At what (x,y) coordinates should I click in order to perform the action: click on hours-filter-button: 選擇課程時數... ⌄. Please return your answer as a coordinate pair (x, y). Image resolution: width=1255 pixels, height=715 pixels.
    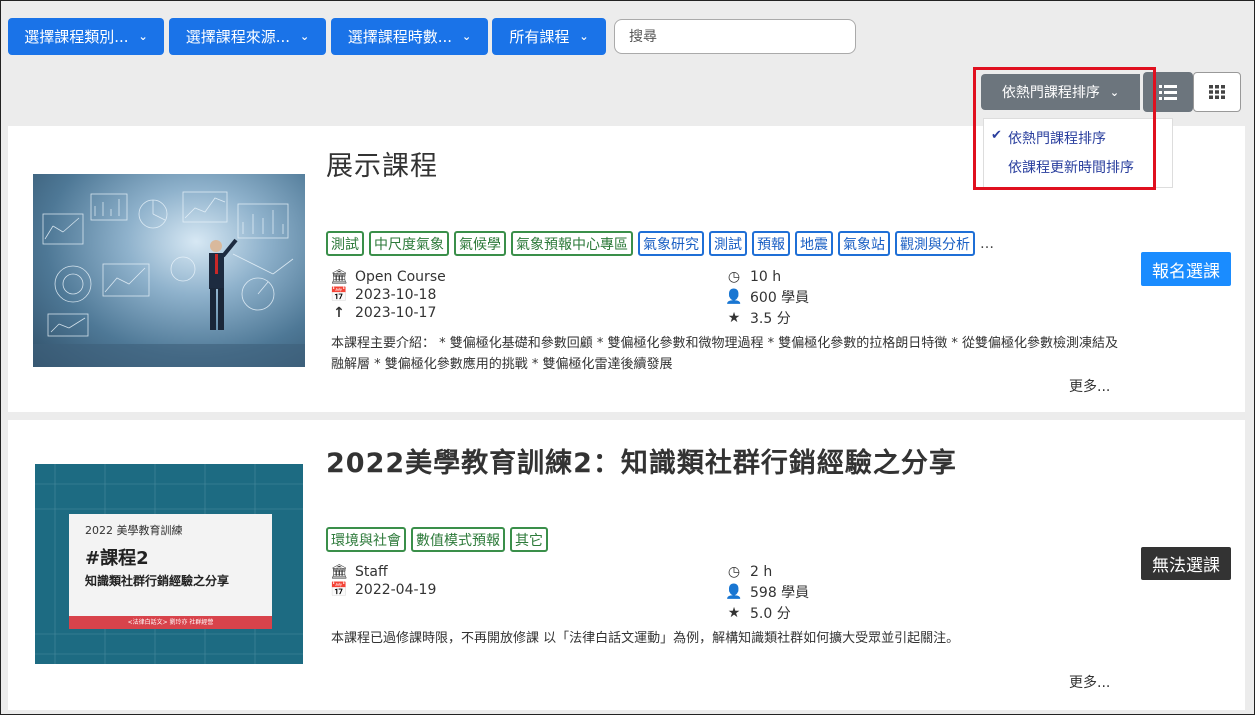
    Looking at the image, I should click on (409, 36).